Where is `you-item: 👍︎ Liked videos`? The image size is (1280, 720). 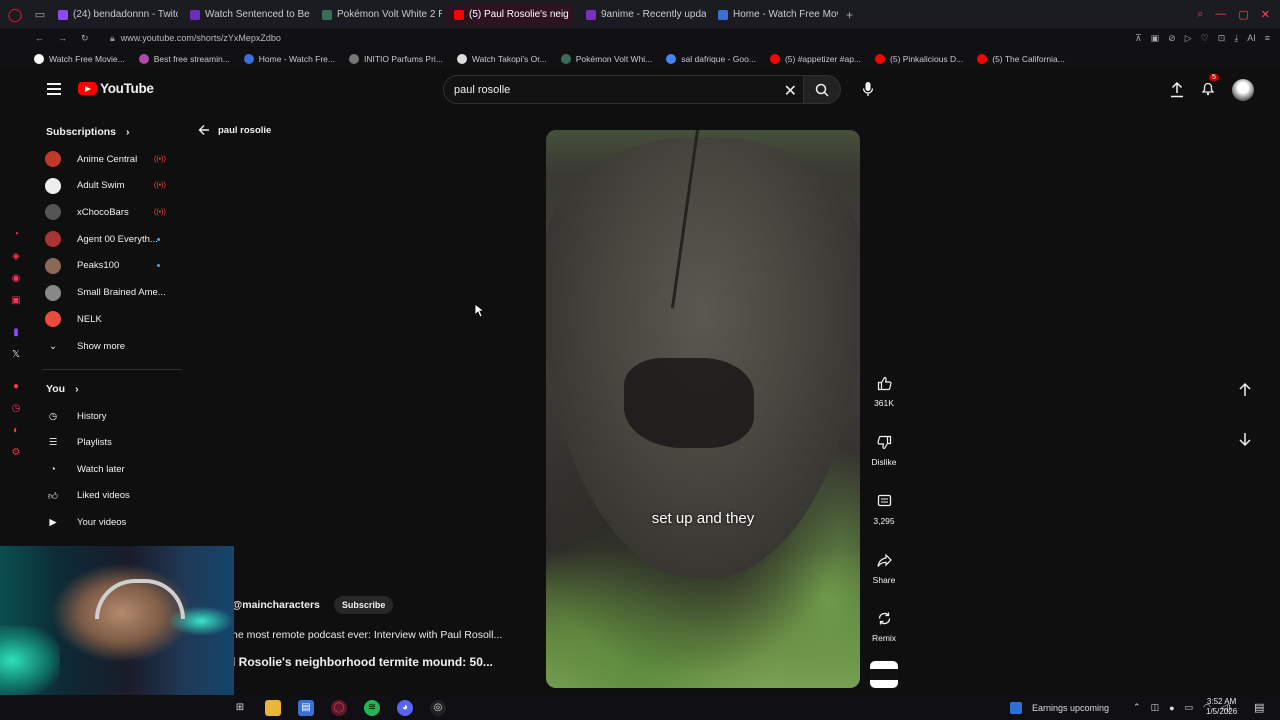 you-item: 👍︎ Liked videos is located at coordinates (115, 496).